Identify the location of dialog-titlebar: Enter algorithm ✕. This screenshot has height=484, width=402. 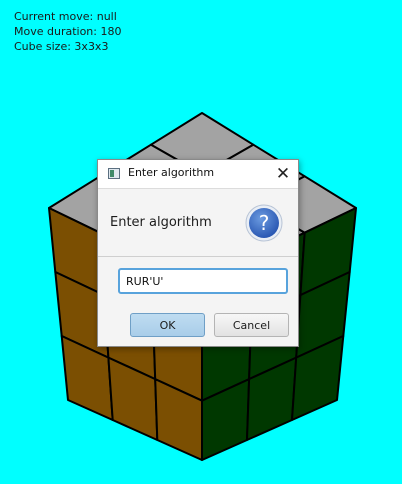
(198, 174).